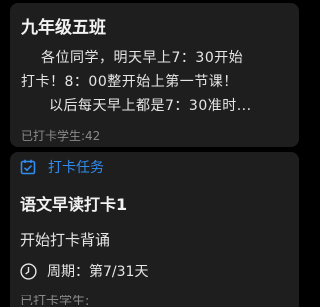 This screenshot has width=320, height=307. What do you see at coordinates (65, 240) in the screenshot?
I see `task-description: 开始打卡背诵` at bounding box center [65, 240].